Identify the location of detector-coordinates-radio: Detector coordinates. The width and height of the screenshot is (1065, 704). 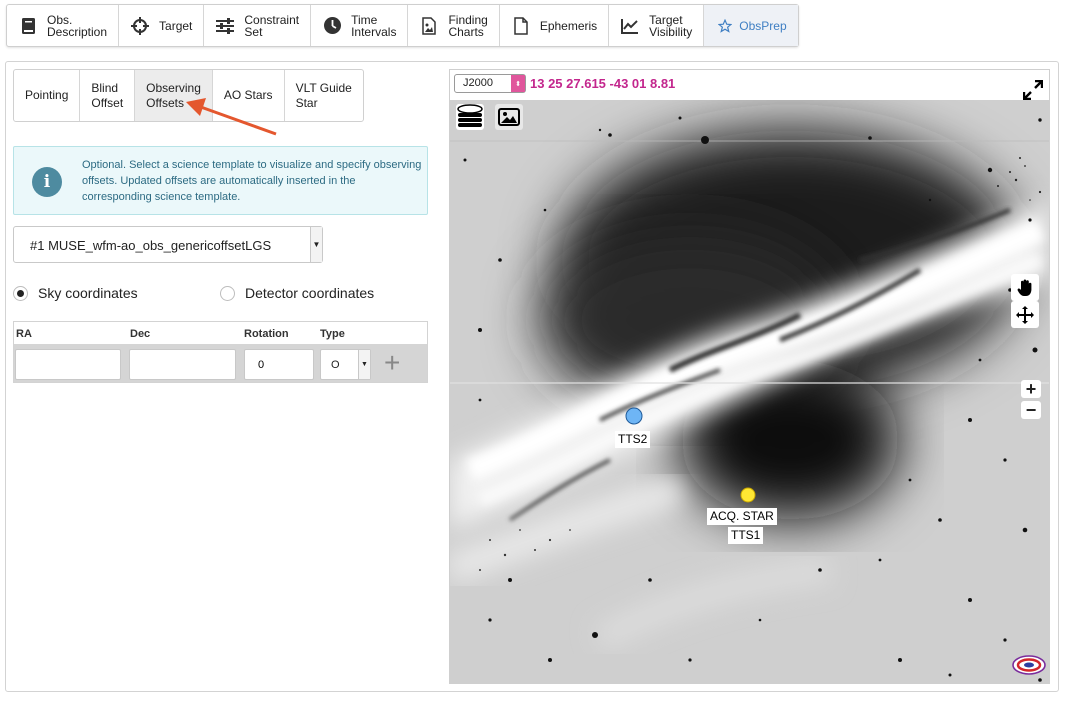
(297, 293).